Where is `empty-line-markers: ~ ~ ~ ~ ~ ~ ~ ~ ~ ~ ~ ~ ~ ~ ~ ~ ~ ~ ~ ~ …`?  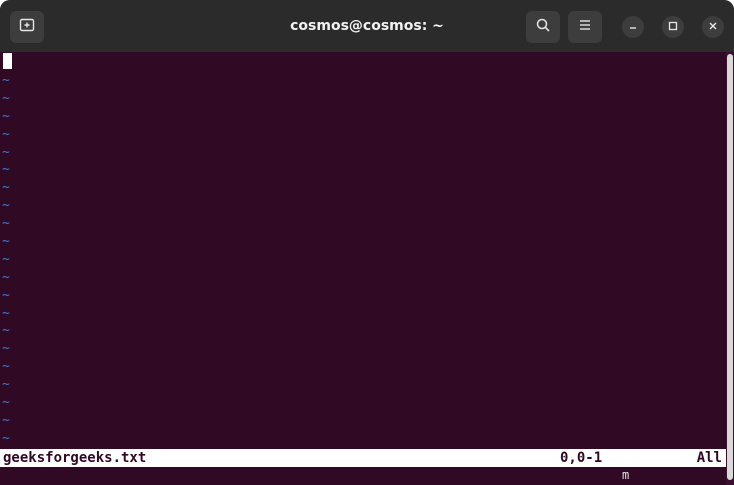 empty-line-markers: ~ ~ ~ ~ ~ ~ ~ ~ ~ ~ ~ ~ ~ ~ ~ ~ ~ ~ ~ ~ … is located at coordinates (6, 260).